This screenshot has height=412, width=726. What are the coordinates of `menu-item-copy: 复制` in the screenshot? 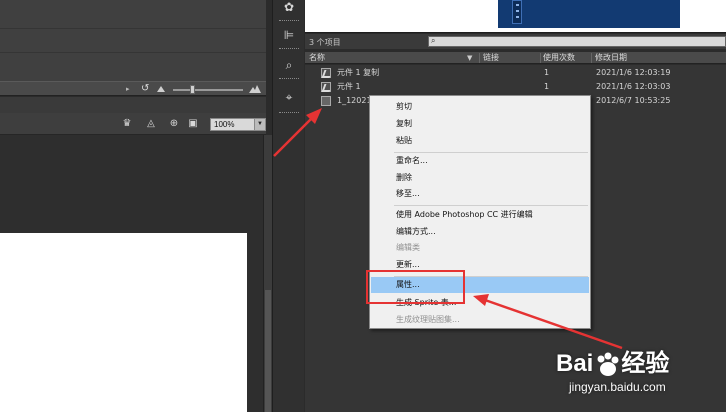 It's located at (404, 124).